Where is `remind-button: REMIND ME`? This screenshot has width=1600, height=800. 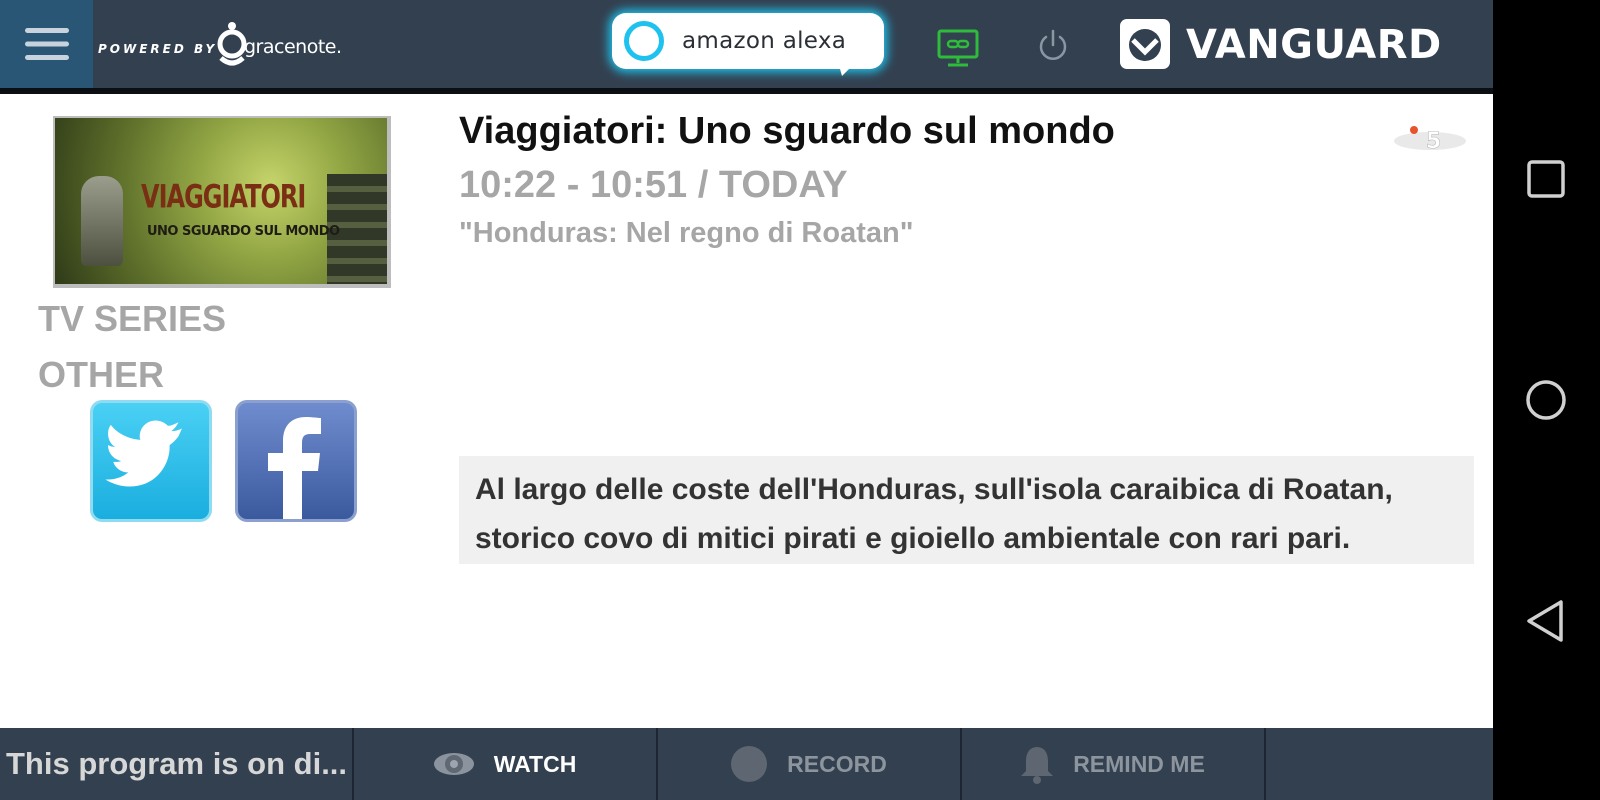 remind-button: REMIND ME is located at coordinates (1112, 764).